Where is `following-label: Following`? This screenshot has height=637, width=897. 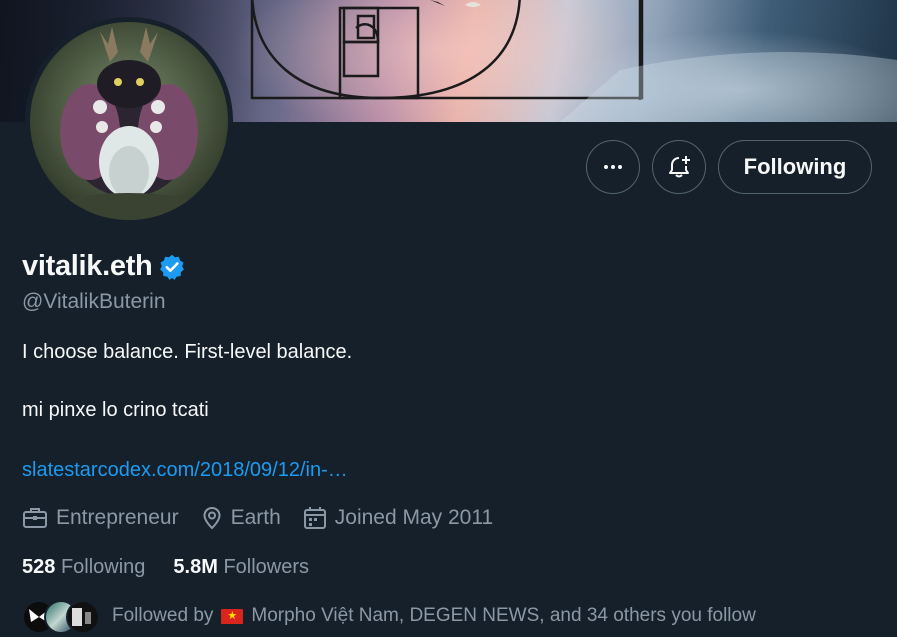 following-label: Following is located at coordinates (103, 567).